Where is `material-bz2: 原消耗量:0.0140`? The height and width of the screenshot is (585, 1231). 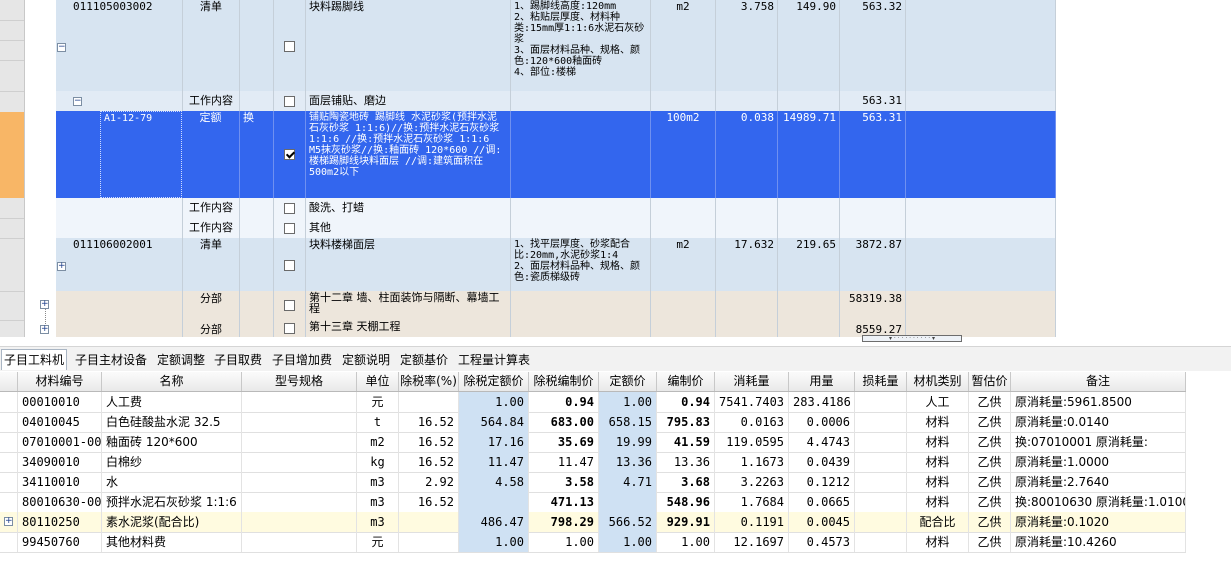 material-bz2: 原消耗量:0.0140 is located at coordinates (1098, 422).